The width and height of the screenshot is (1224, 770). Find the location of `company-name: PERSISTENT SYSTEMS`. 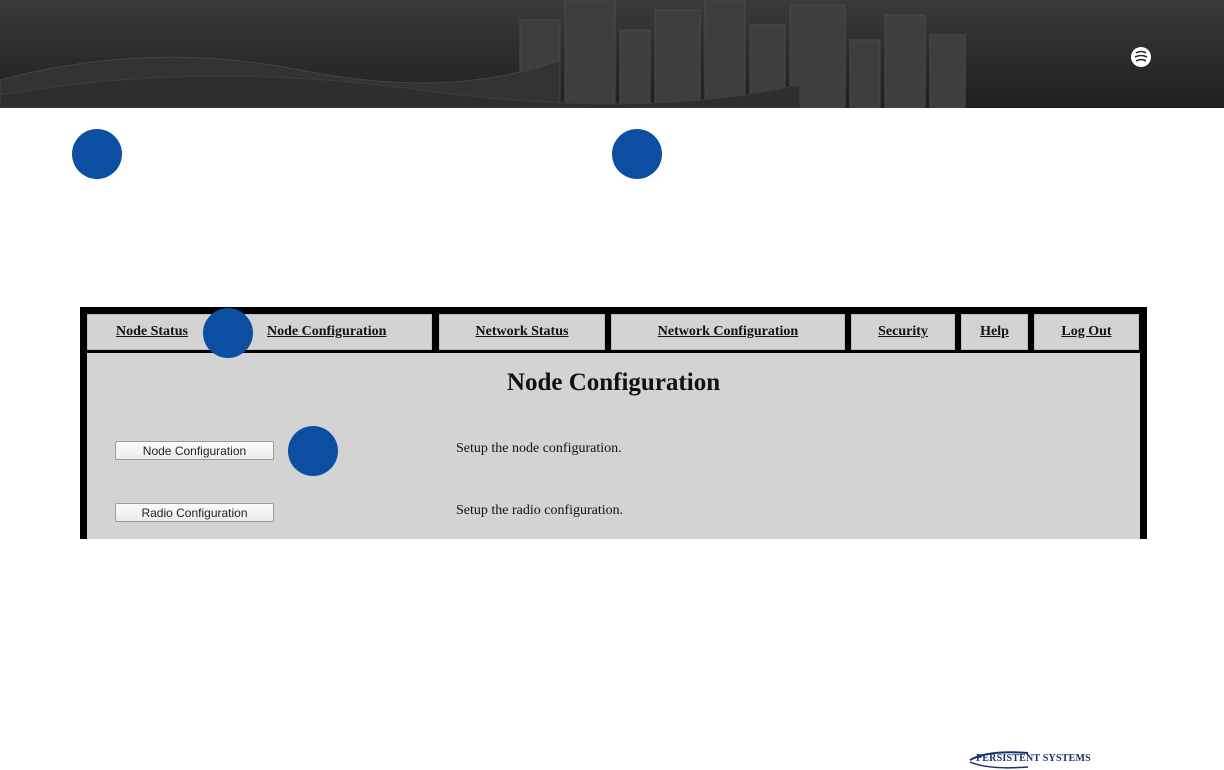

company-name: PERSISTENT SYSTEMS is located at coordinates (1033, 758).